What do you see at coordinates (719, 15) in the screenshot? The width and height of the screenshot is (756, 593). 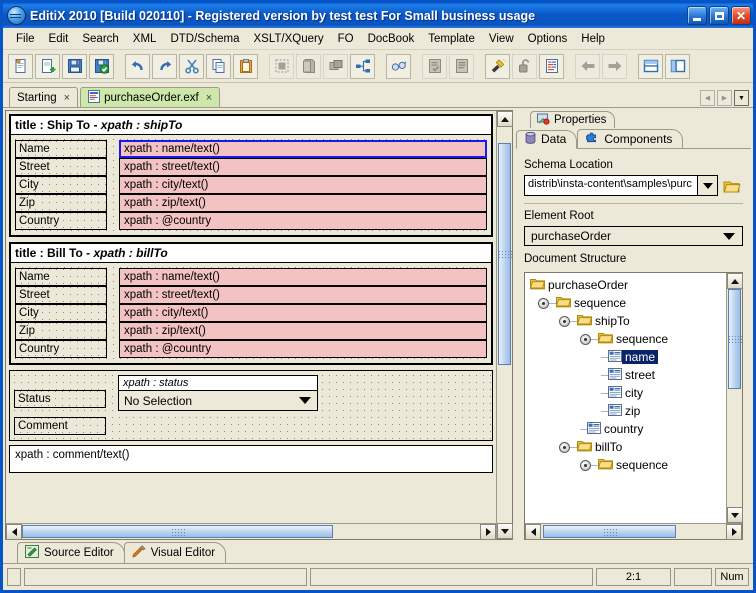 I see `maximize-icon` at bounding box center [719, 15].